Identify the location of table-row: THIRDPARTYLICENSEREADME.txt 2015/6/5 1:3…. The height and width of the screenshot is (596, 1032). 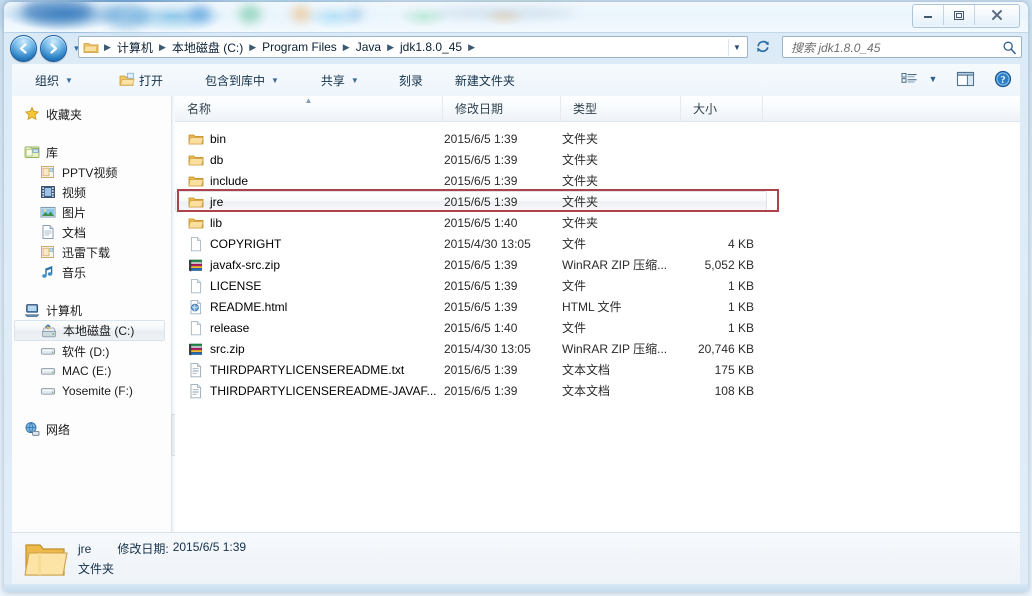
(597, 369).